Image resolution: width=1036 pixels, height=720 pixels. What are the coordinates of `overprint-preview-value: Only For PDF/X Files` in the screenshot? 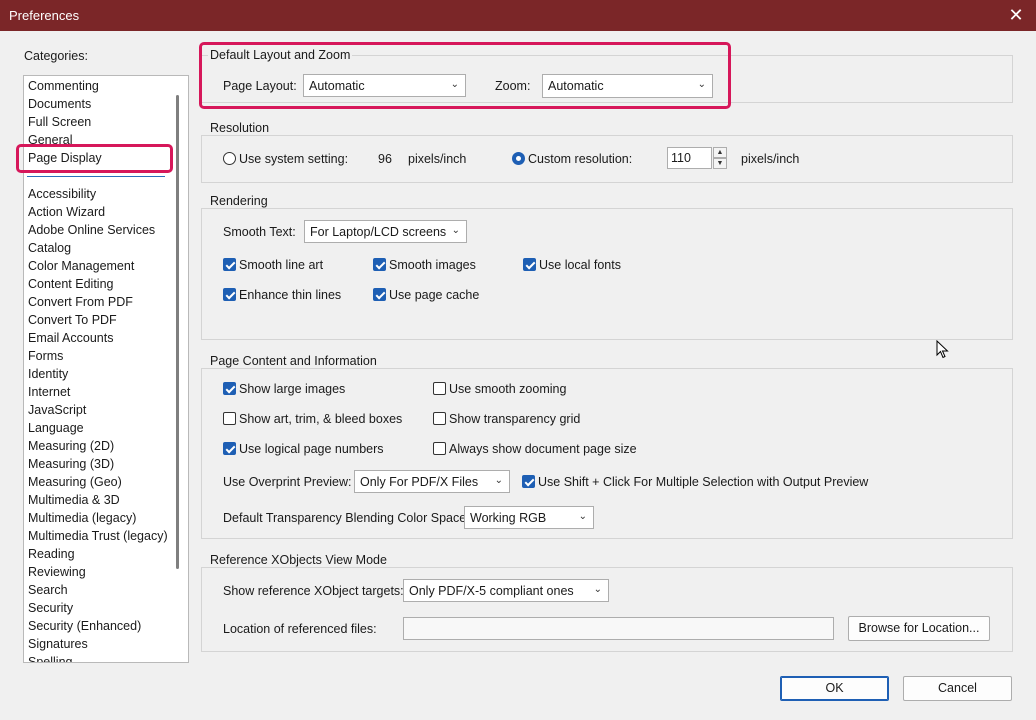 It's located at (419, 482).